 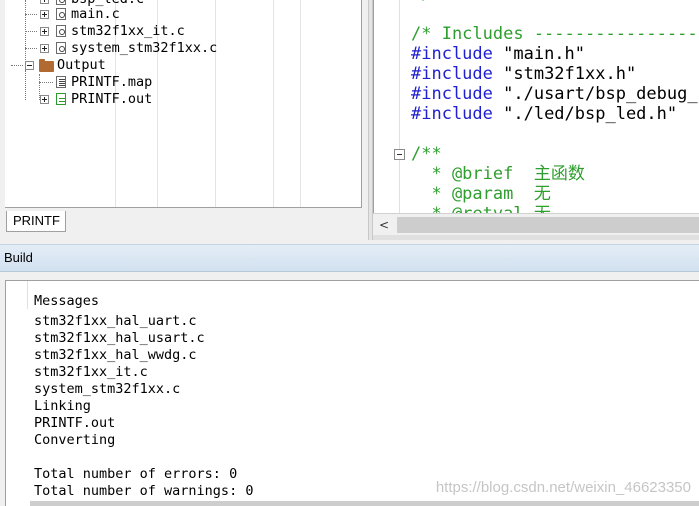 I want to click on tree-item-label: PRINTF.map, so click(x=112, y=82).